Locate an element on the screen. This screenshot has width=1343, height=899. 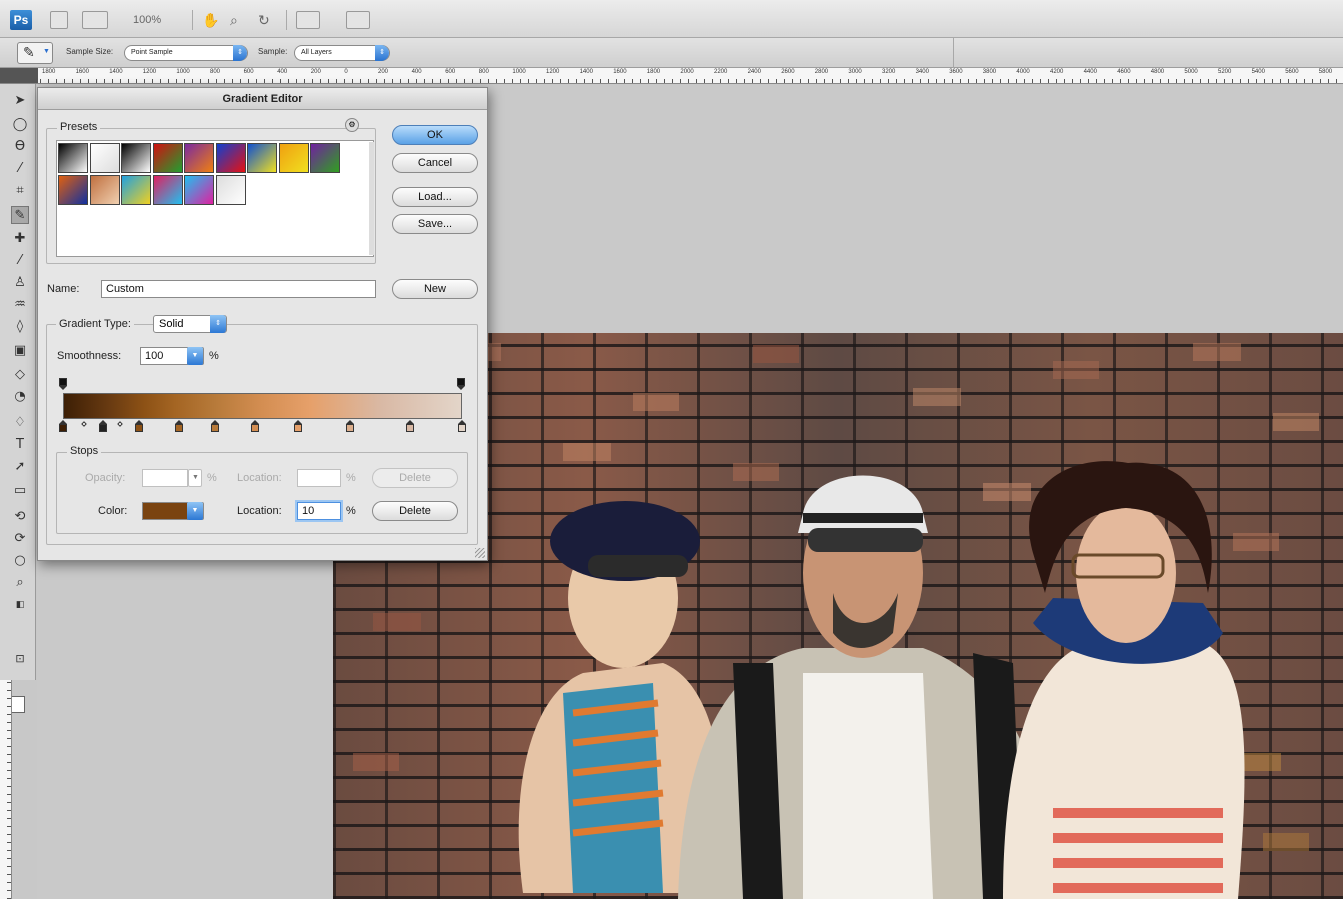
sample-label: Sample: is located at coordinates (273, 51).